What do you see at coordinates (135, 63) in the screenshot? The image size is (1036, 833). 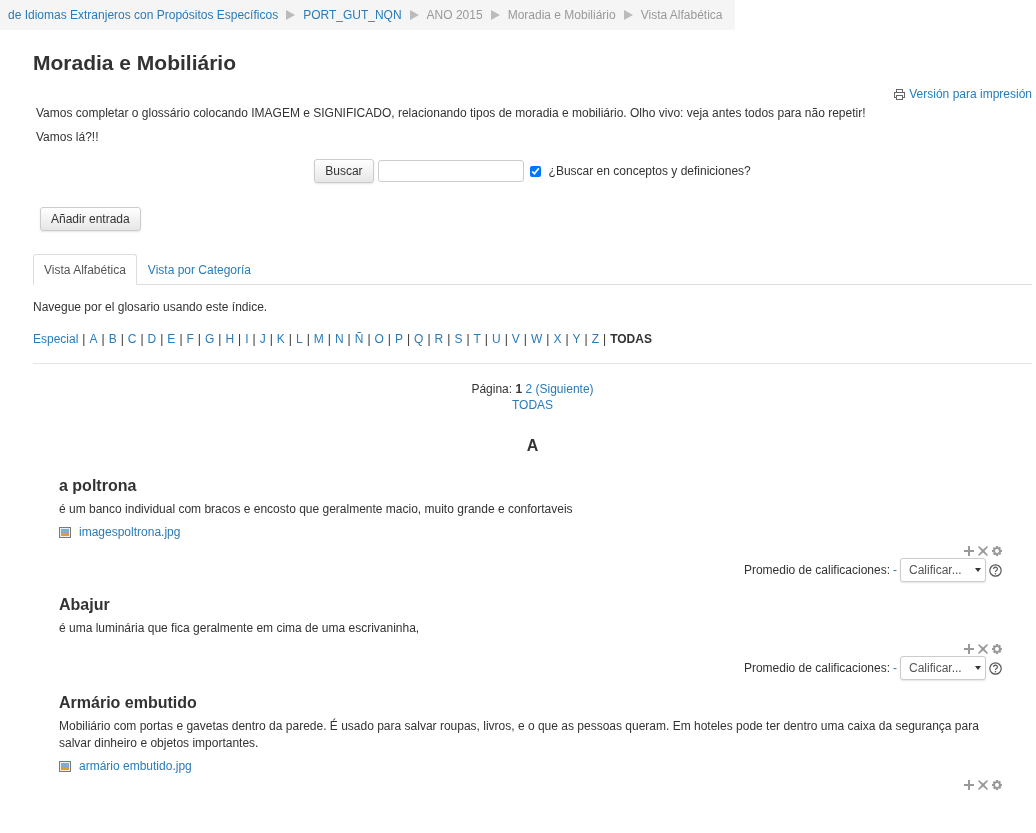 I see `page-title: Moradia e Mobiliário` at bounding box center [135, 63].